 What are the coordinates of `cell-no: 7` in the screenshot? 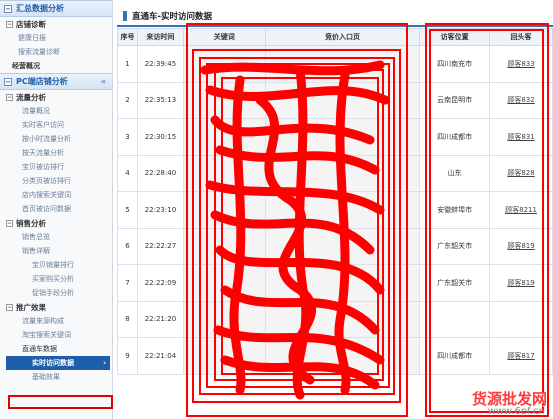 It's located at (127, 283).